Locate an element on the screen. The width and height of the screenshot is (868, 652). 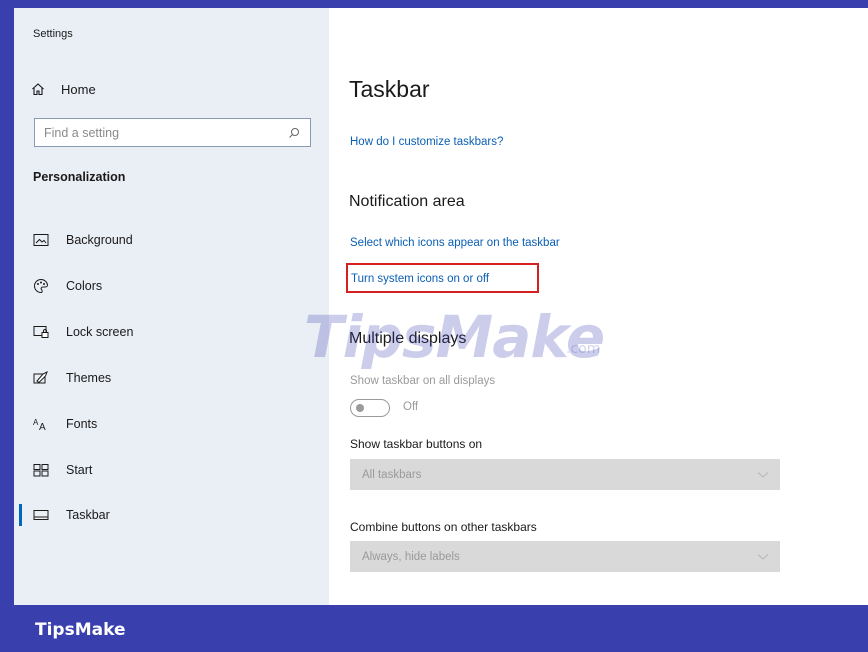
sidebar-item-start: Start is located at coordinates (171, 470).